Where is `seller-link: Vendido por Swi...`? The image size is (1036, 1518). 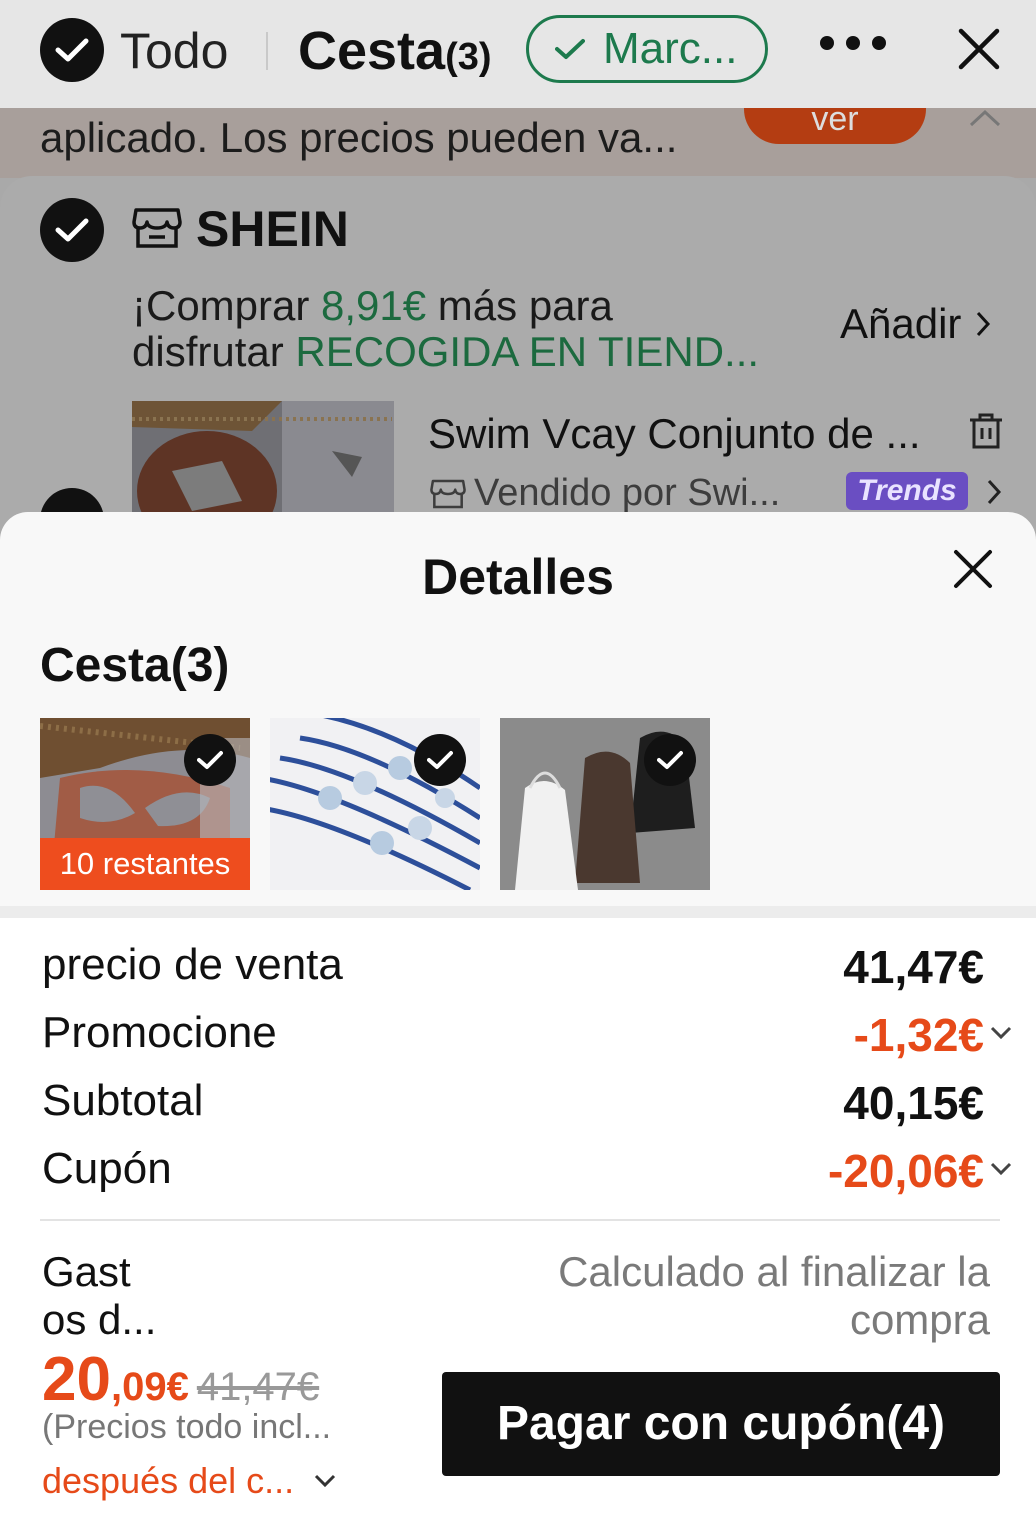
seller-link: Vendido por Swi... is located at coordinates (605, 493).